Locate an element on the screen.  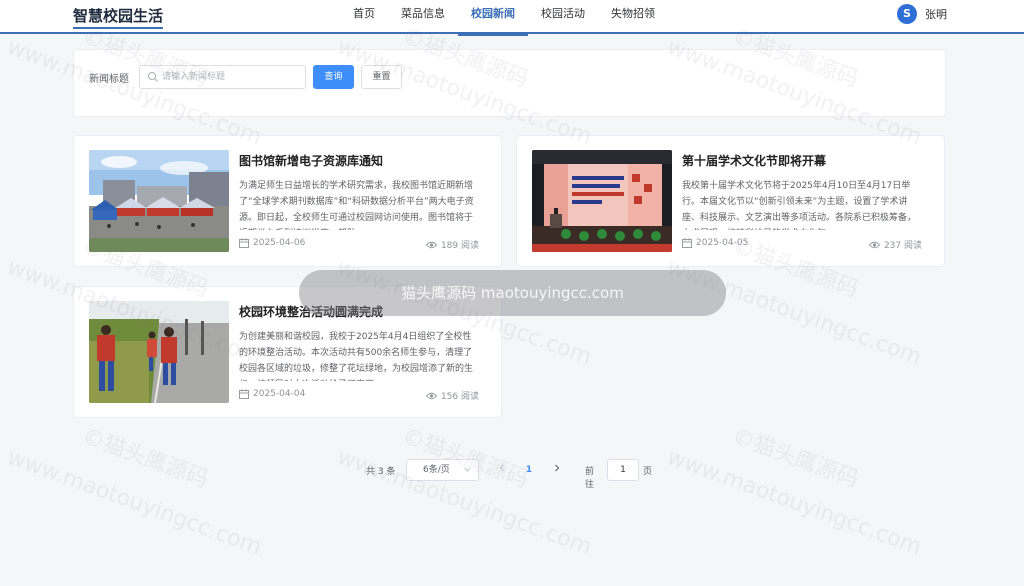
news-views: 189 阅读 is located at coordinates (452, 244).